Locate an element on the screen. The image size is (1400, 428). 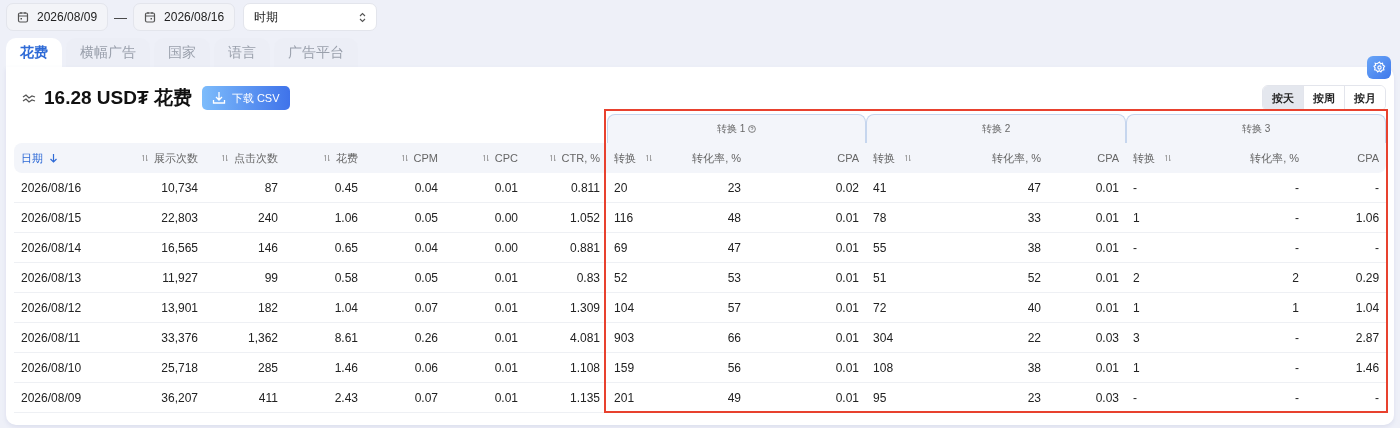
table-cell: 23 is located at coordinates (709, 188).